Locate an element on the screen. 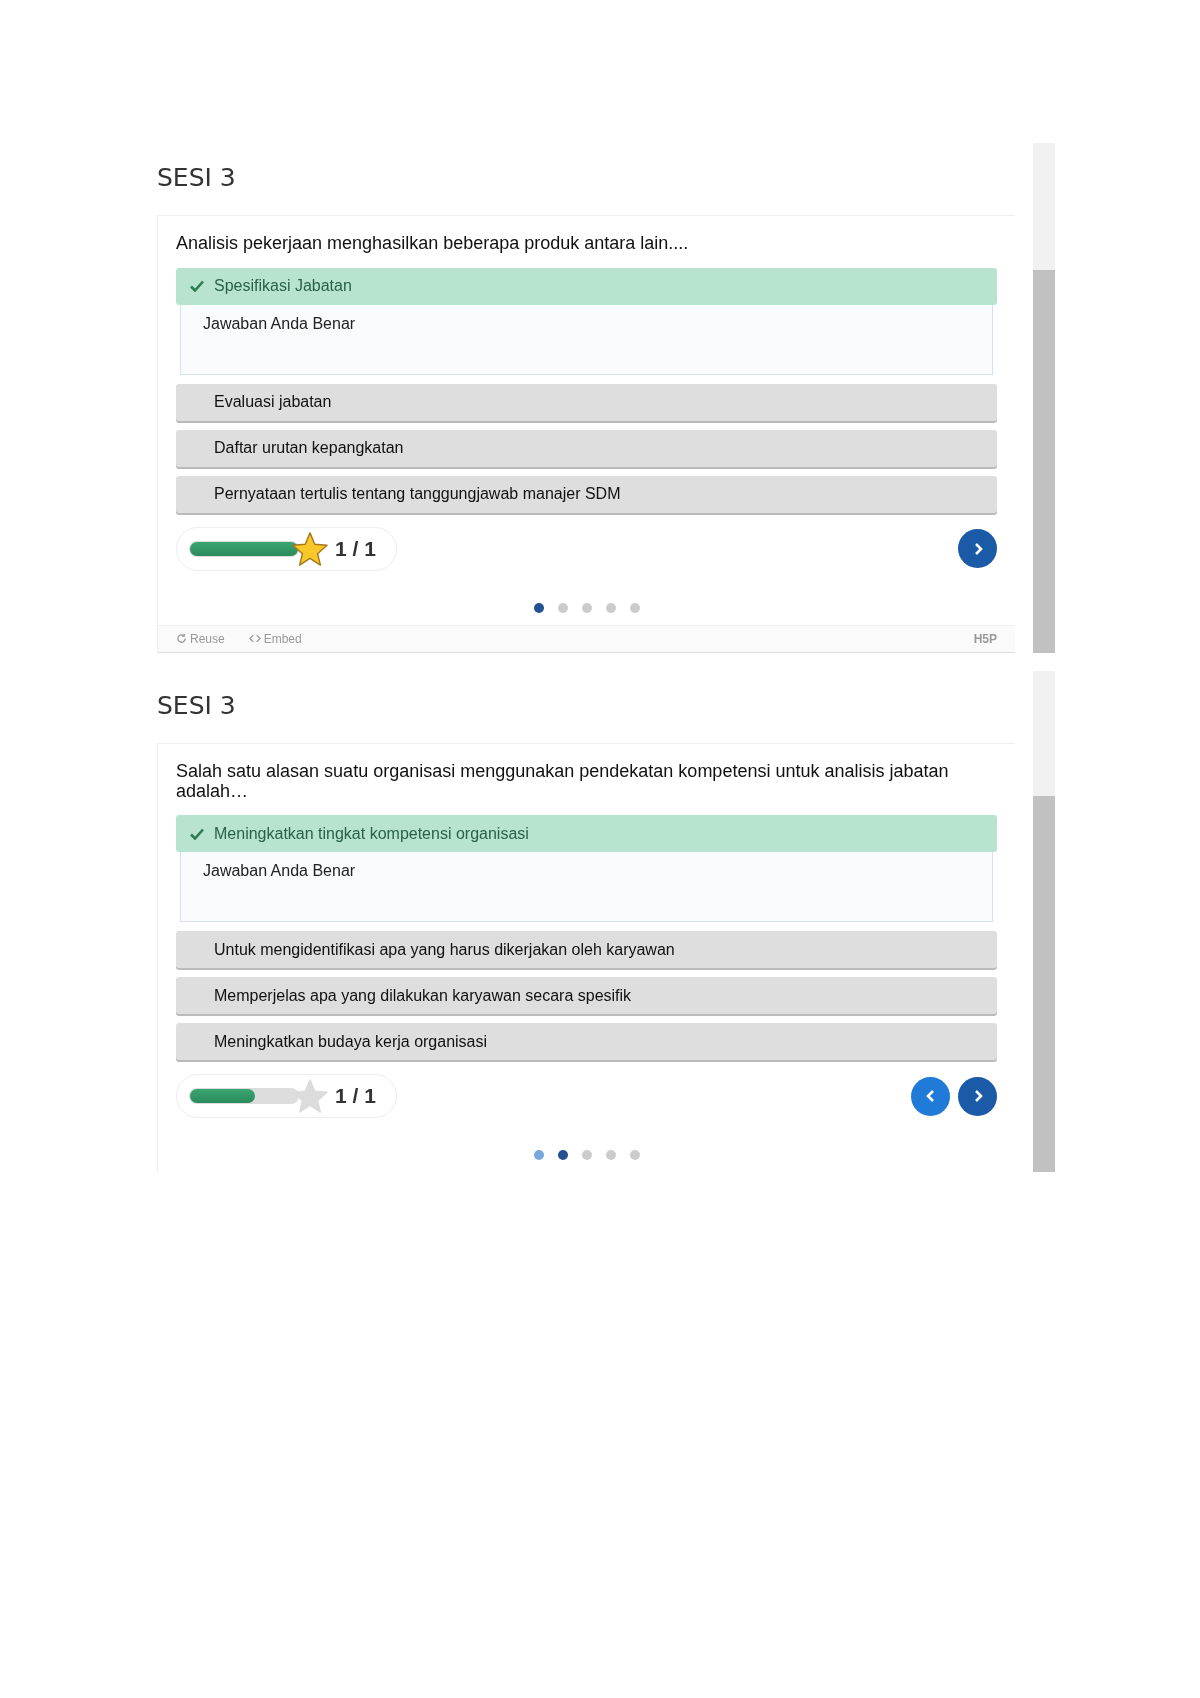 The image size is (1200, 1698). answer-option: Pernyataan tertulis tentang tanggungjawab manajer SDM is located at coordinates (586, 494).